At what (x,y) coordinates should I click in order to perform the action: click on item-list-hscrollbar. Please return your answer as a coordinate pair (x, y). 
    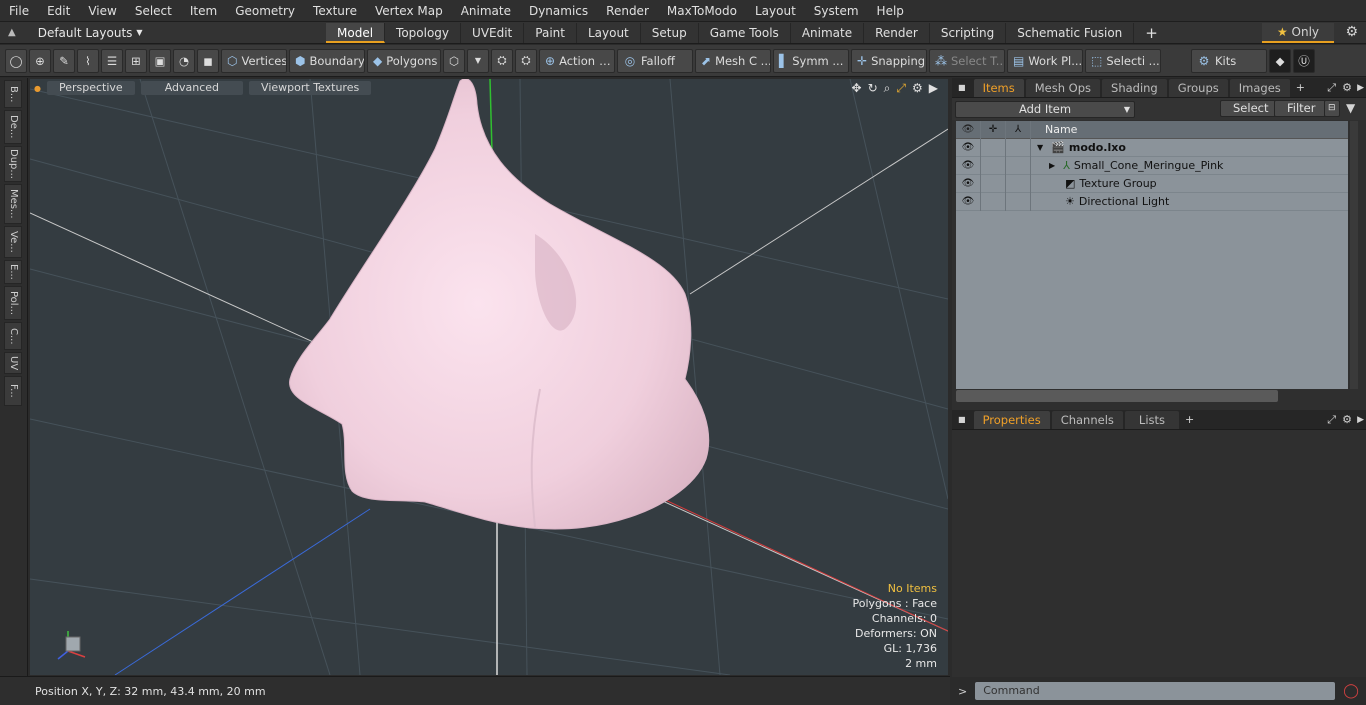
    Looking at the image, I should click on (1117, 396).